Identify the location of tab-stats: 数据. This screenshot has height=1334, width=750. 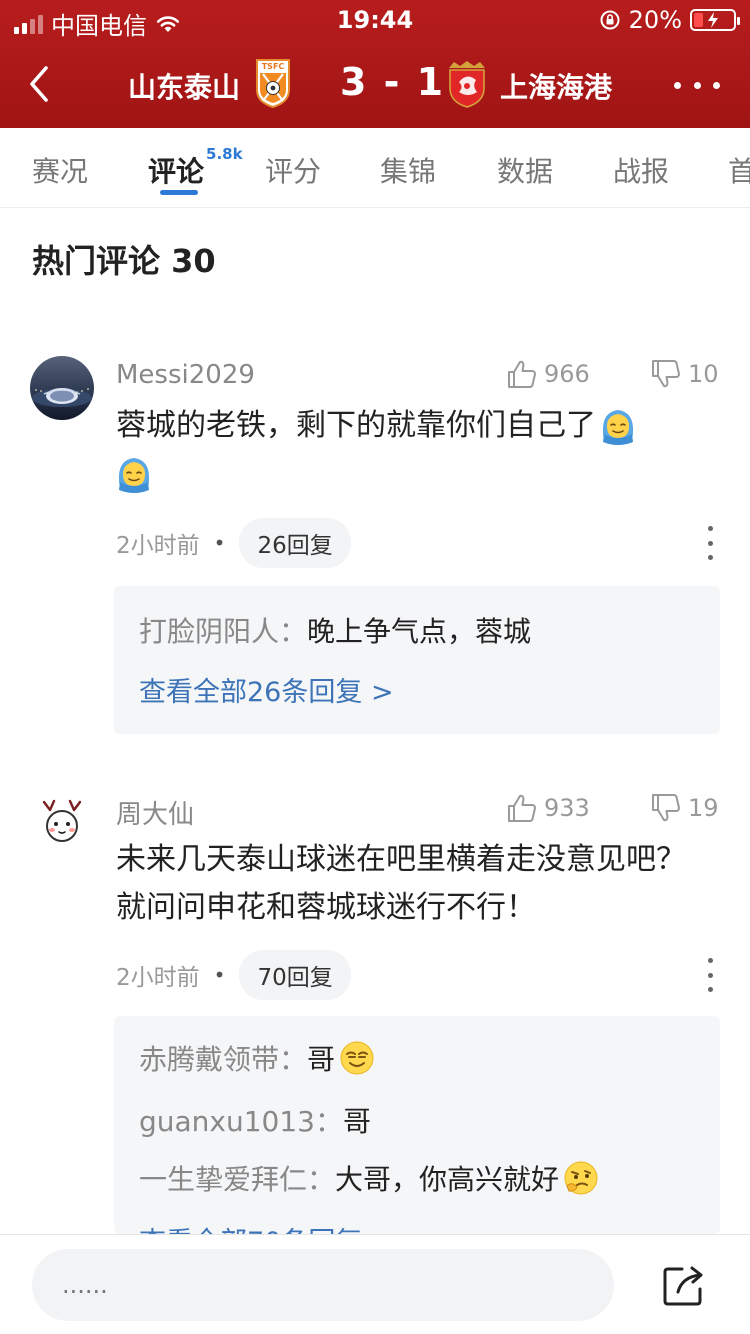
(525, 170).